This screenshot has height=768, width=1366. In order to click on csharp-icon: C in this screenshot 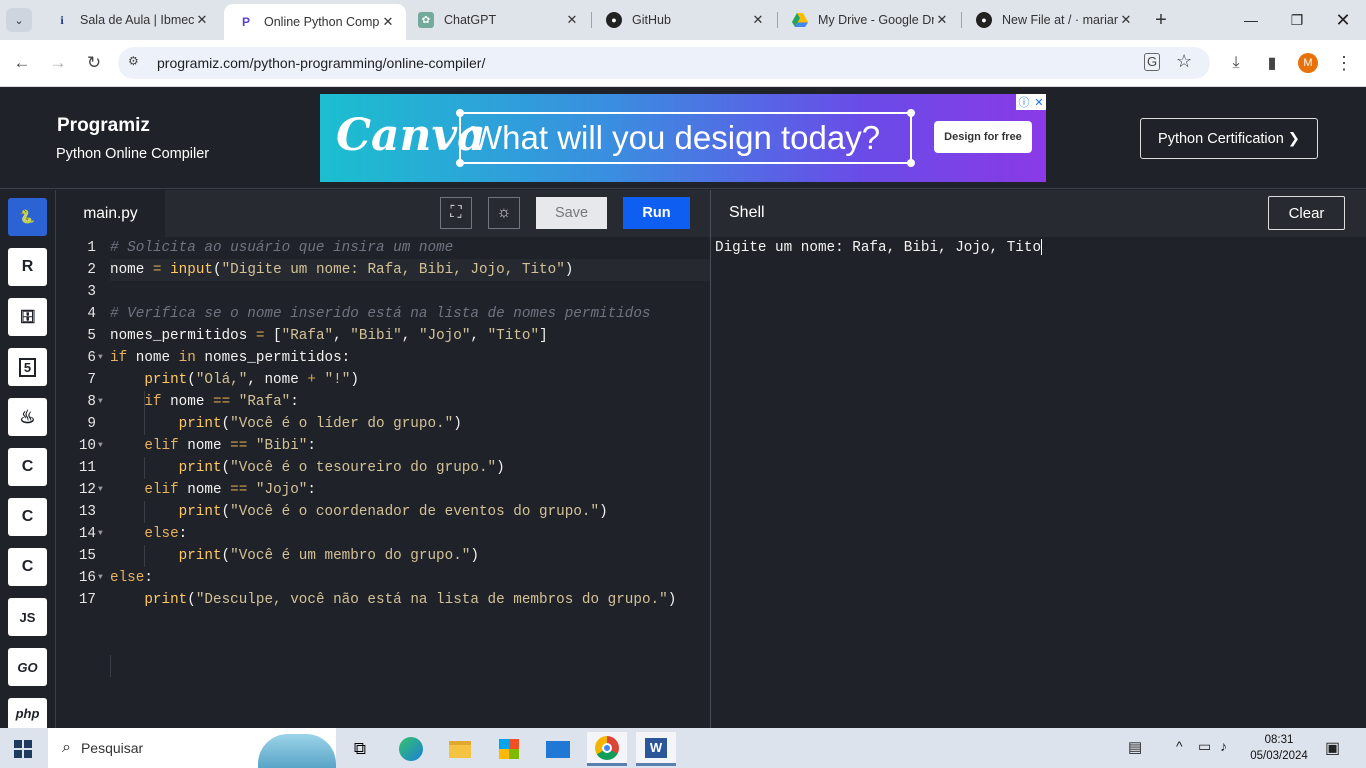, I will do `click(27, 567)`.